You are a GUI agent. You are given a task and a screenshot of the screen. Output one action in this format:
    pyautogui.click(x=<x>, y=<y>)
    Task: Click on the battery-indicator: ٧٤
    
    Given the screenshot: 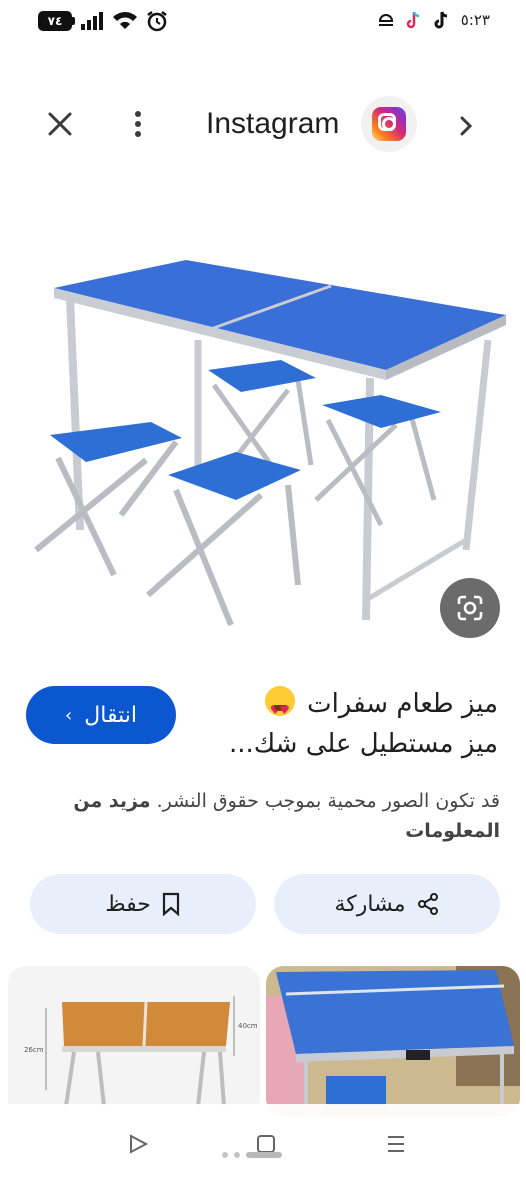 What is the action you would take?
    pyautogui.click(x=56, y=21)
    